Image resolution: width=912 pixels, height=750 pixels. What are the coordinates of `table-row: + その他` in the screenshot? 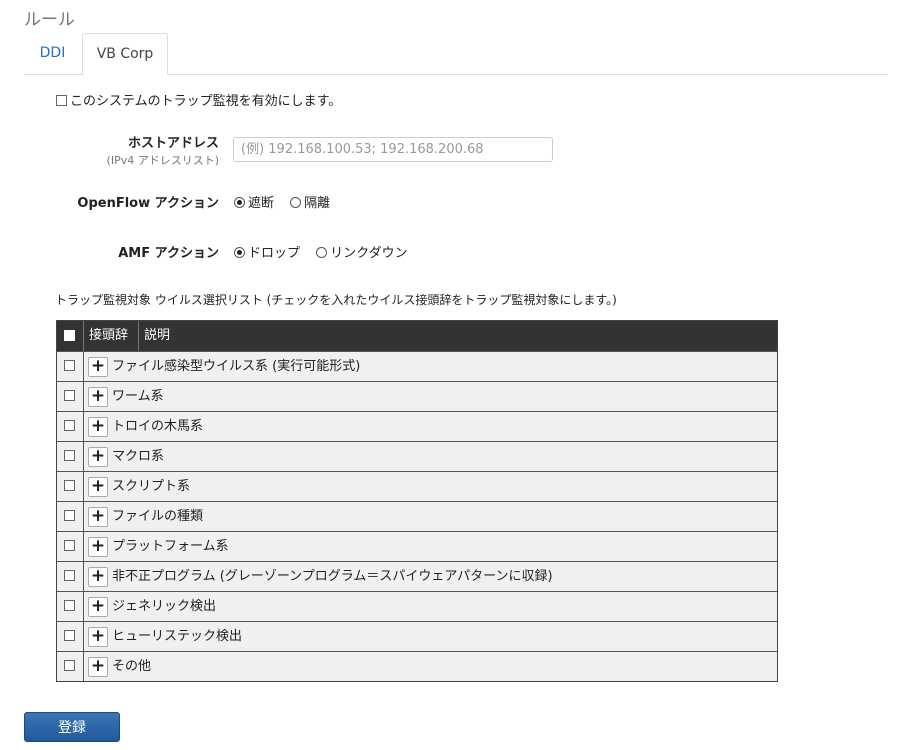 It's located at (417, 666).